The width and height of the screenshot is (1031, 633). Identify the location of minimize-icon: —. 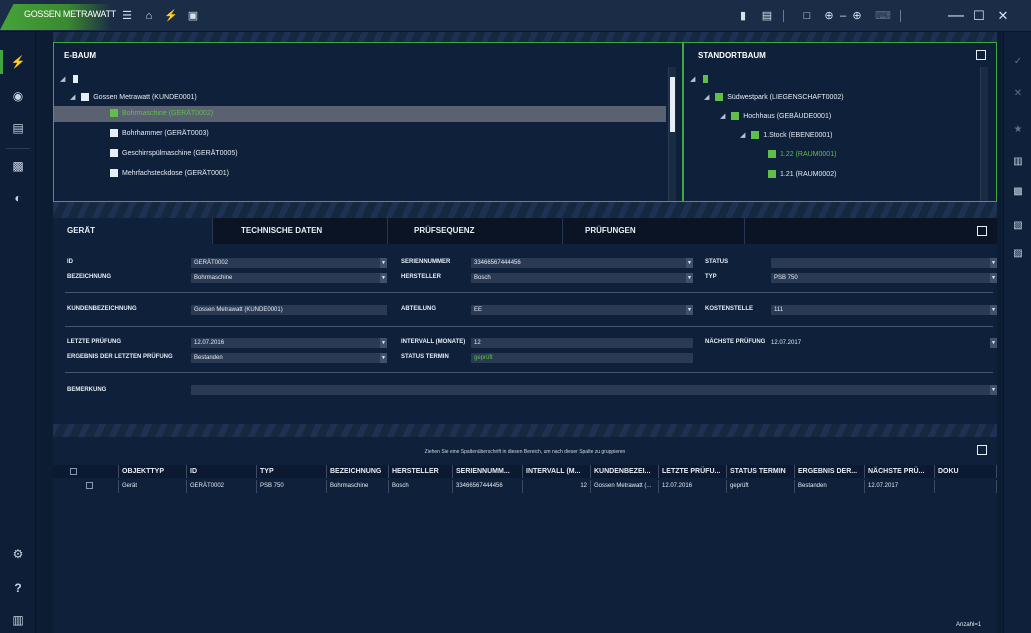
(956, 16).